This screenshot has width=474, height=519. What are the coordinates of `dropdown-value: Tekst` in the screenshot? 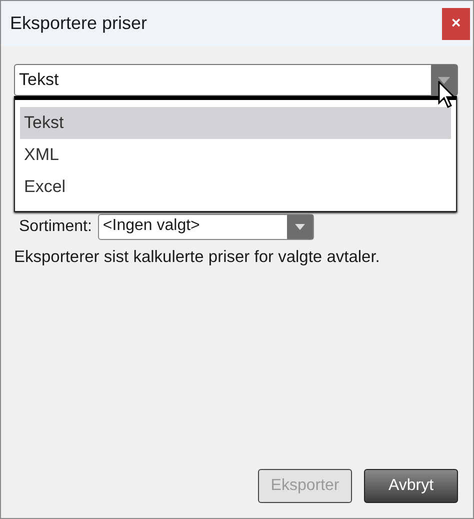 It's located at (39, 80).